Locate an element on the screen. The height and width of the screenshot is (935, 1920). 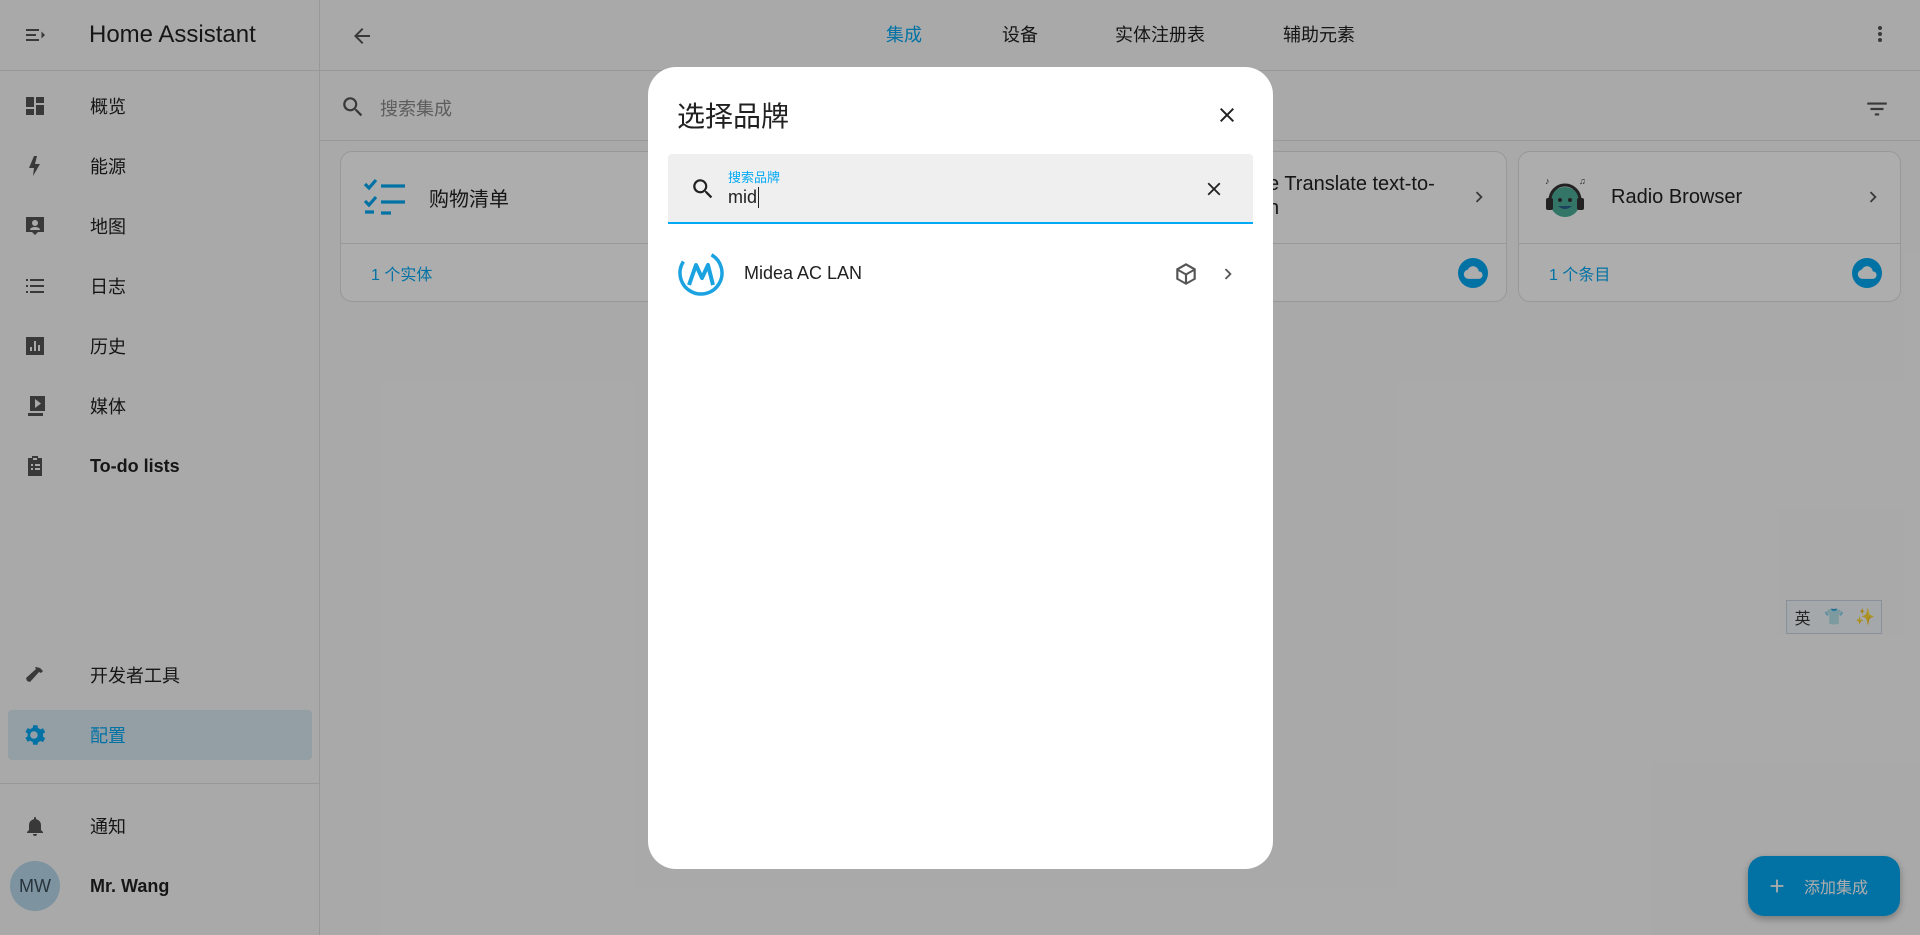
brand-name: Midea AC LAN is located at coordinates (803, 272).